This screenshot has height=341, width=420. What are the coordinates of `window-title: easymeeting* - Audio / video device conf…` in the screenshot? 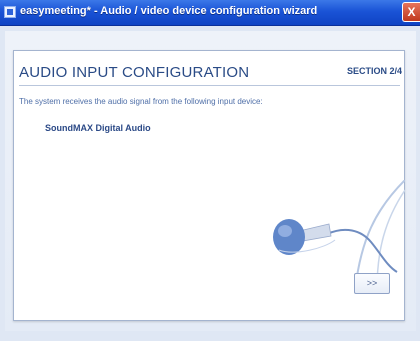 It's located at (169, 11).